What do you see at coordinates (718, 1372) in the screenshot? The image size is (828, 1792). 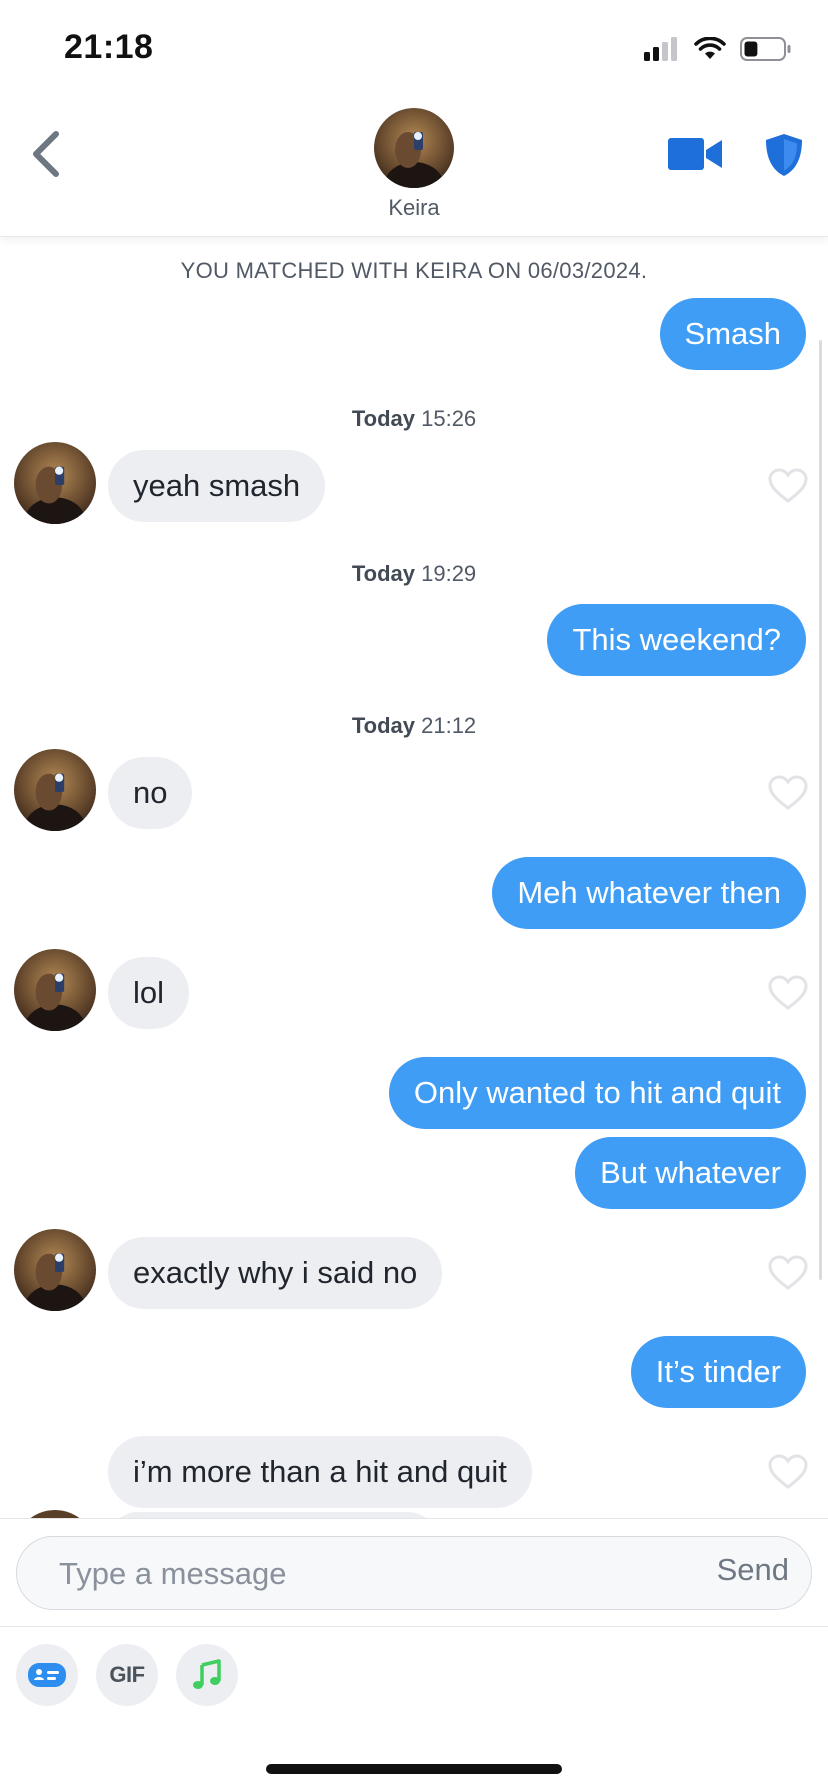 I see `sent-message-bubble: It’s tinder` at bounding box center [718, 1372].